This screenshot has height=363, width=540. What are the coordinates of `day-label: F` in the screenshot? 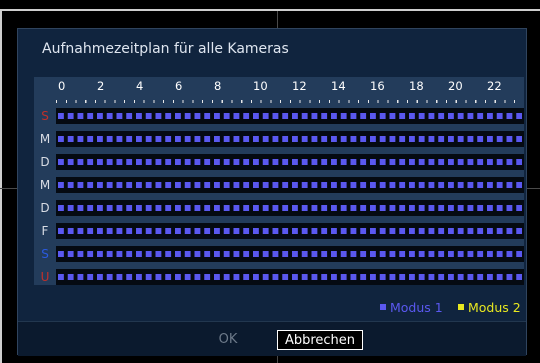 It's located at (45, 231).